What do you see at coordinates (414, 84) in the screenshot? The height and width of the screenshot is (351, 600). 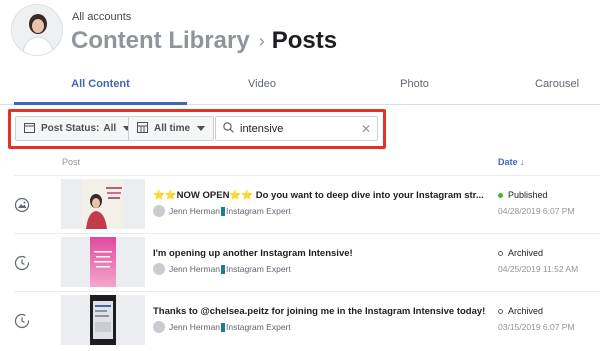 I see `tab-photo: Photo` at bounding box center [414, 84].